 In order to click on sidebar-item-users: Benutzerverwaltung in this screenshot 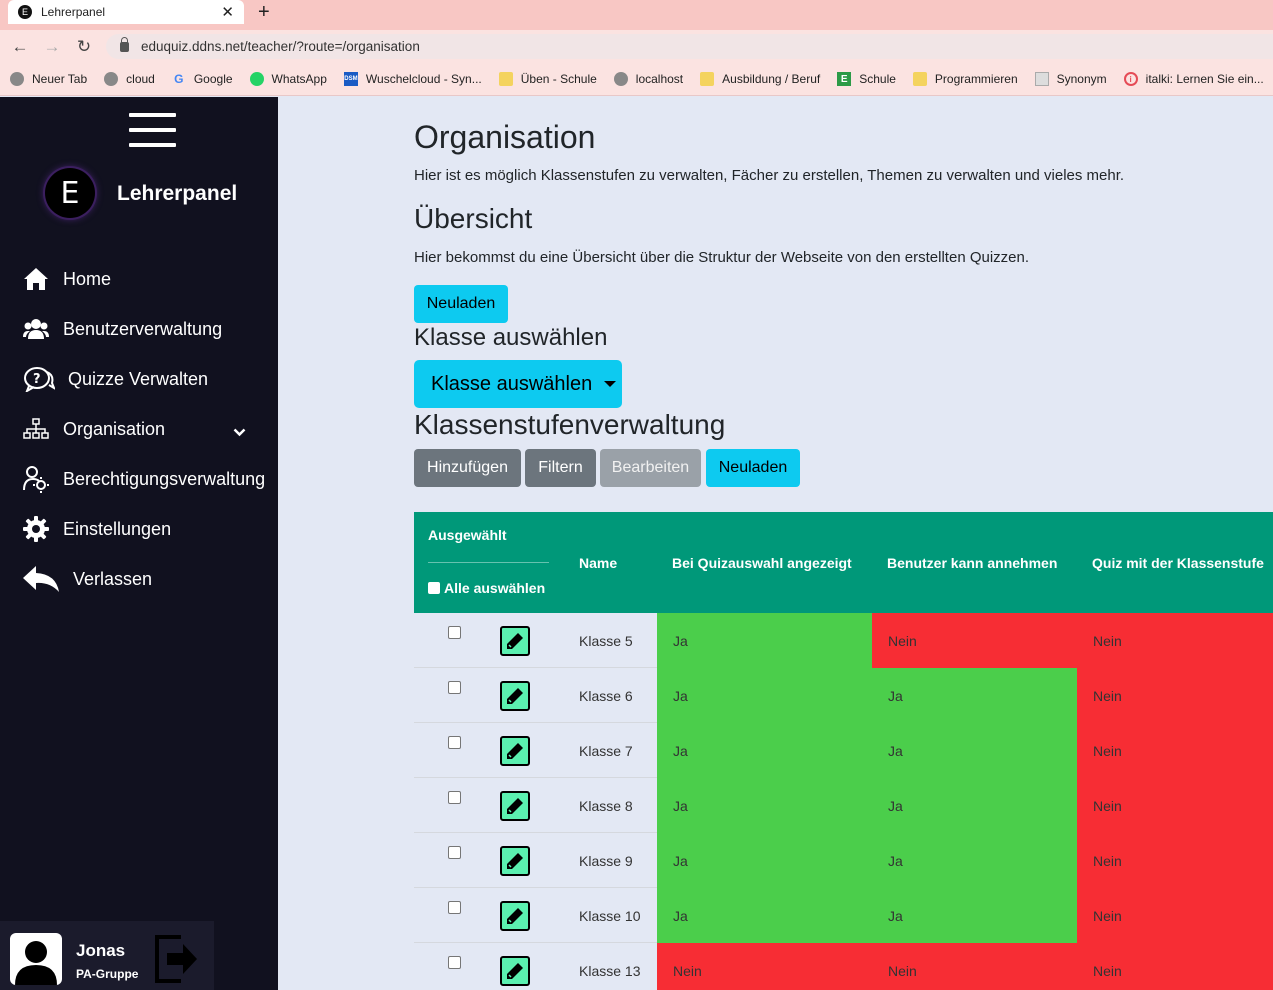, I will do `click(139, 329)`.